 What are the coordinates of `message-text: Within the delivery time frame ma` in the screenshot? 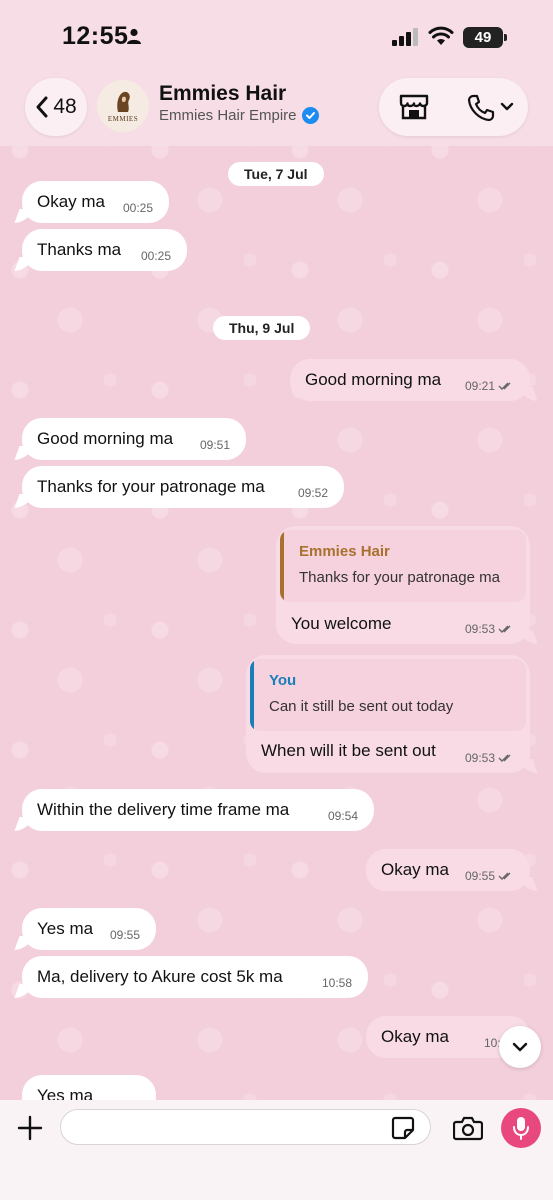 It's located at (163, 809).